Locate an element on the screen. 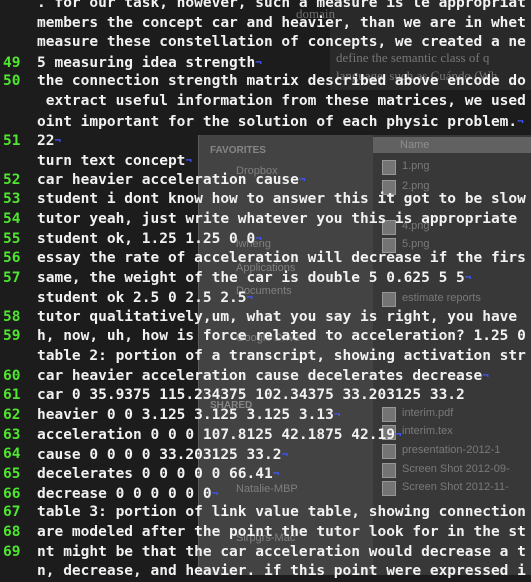 The height and width of the screenshot is (582, 531). line-text: 5 measuring idea strength is located at coordinates (146, 62).